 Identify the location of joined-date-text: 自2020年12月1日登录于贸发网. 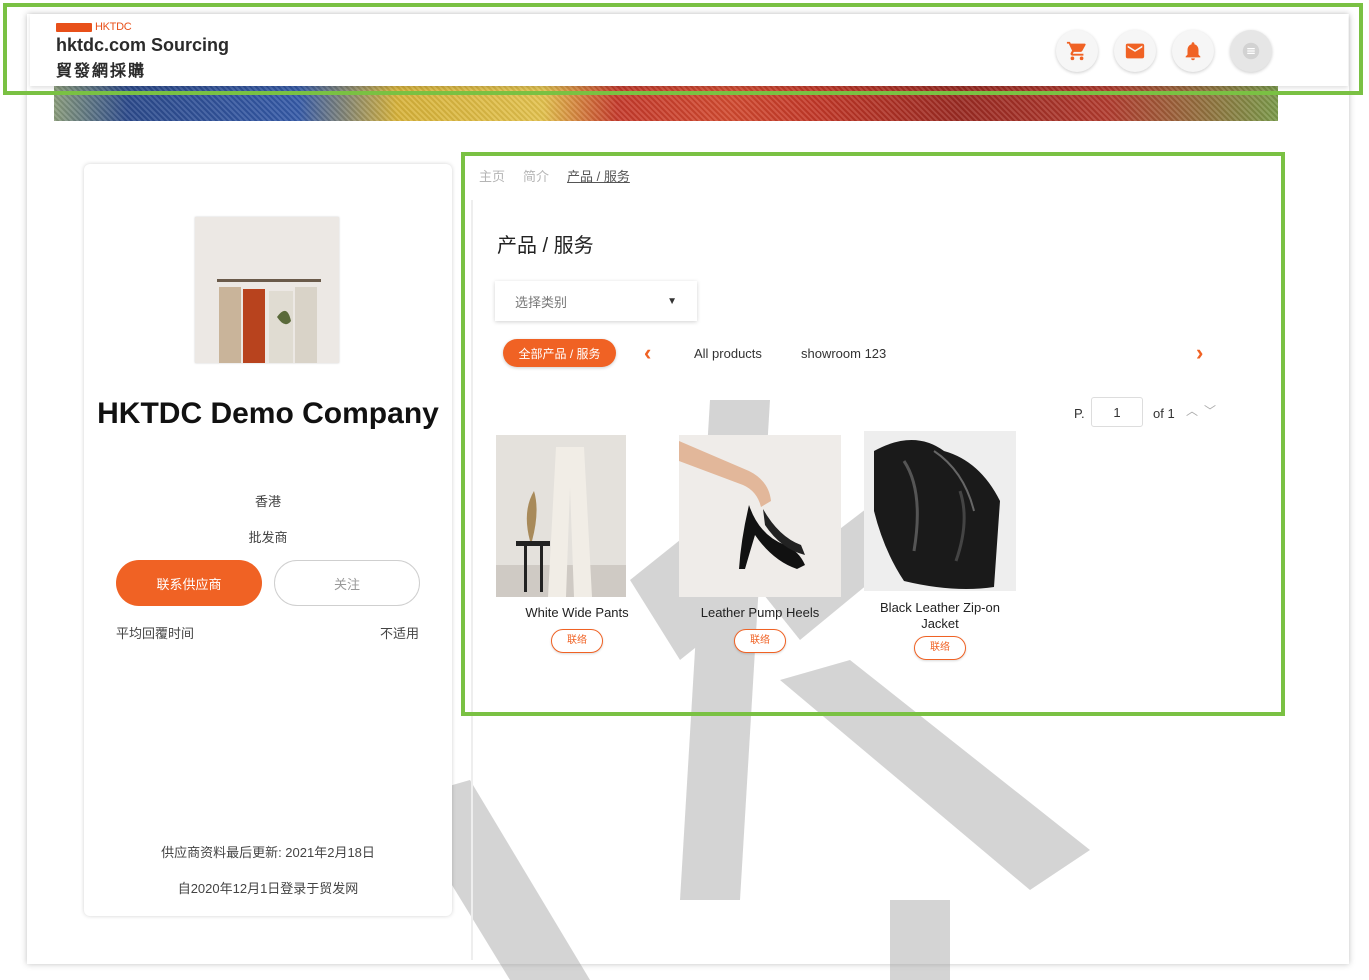
(268, 888).